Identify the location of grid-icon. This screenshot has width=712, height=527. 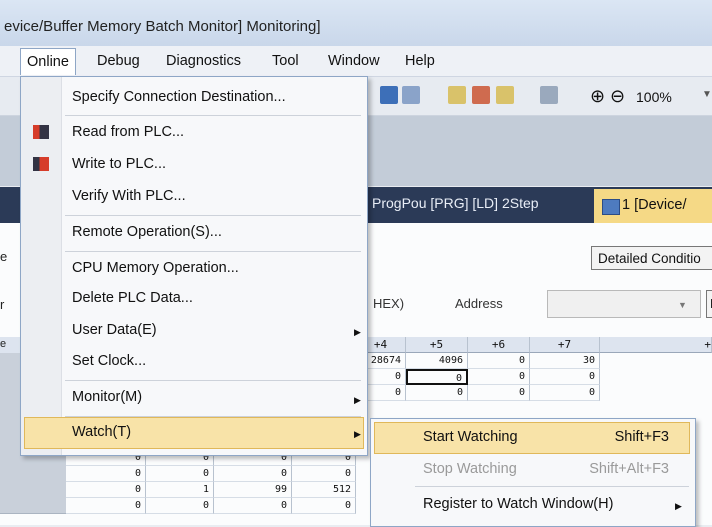
(611, 207).